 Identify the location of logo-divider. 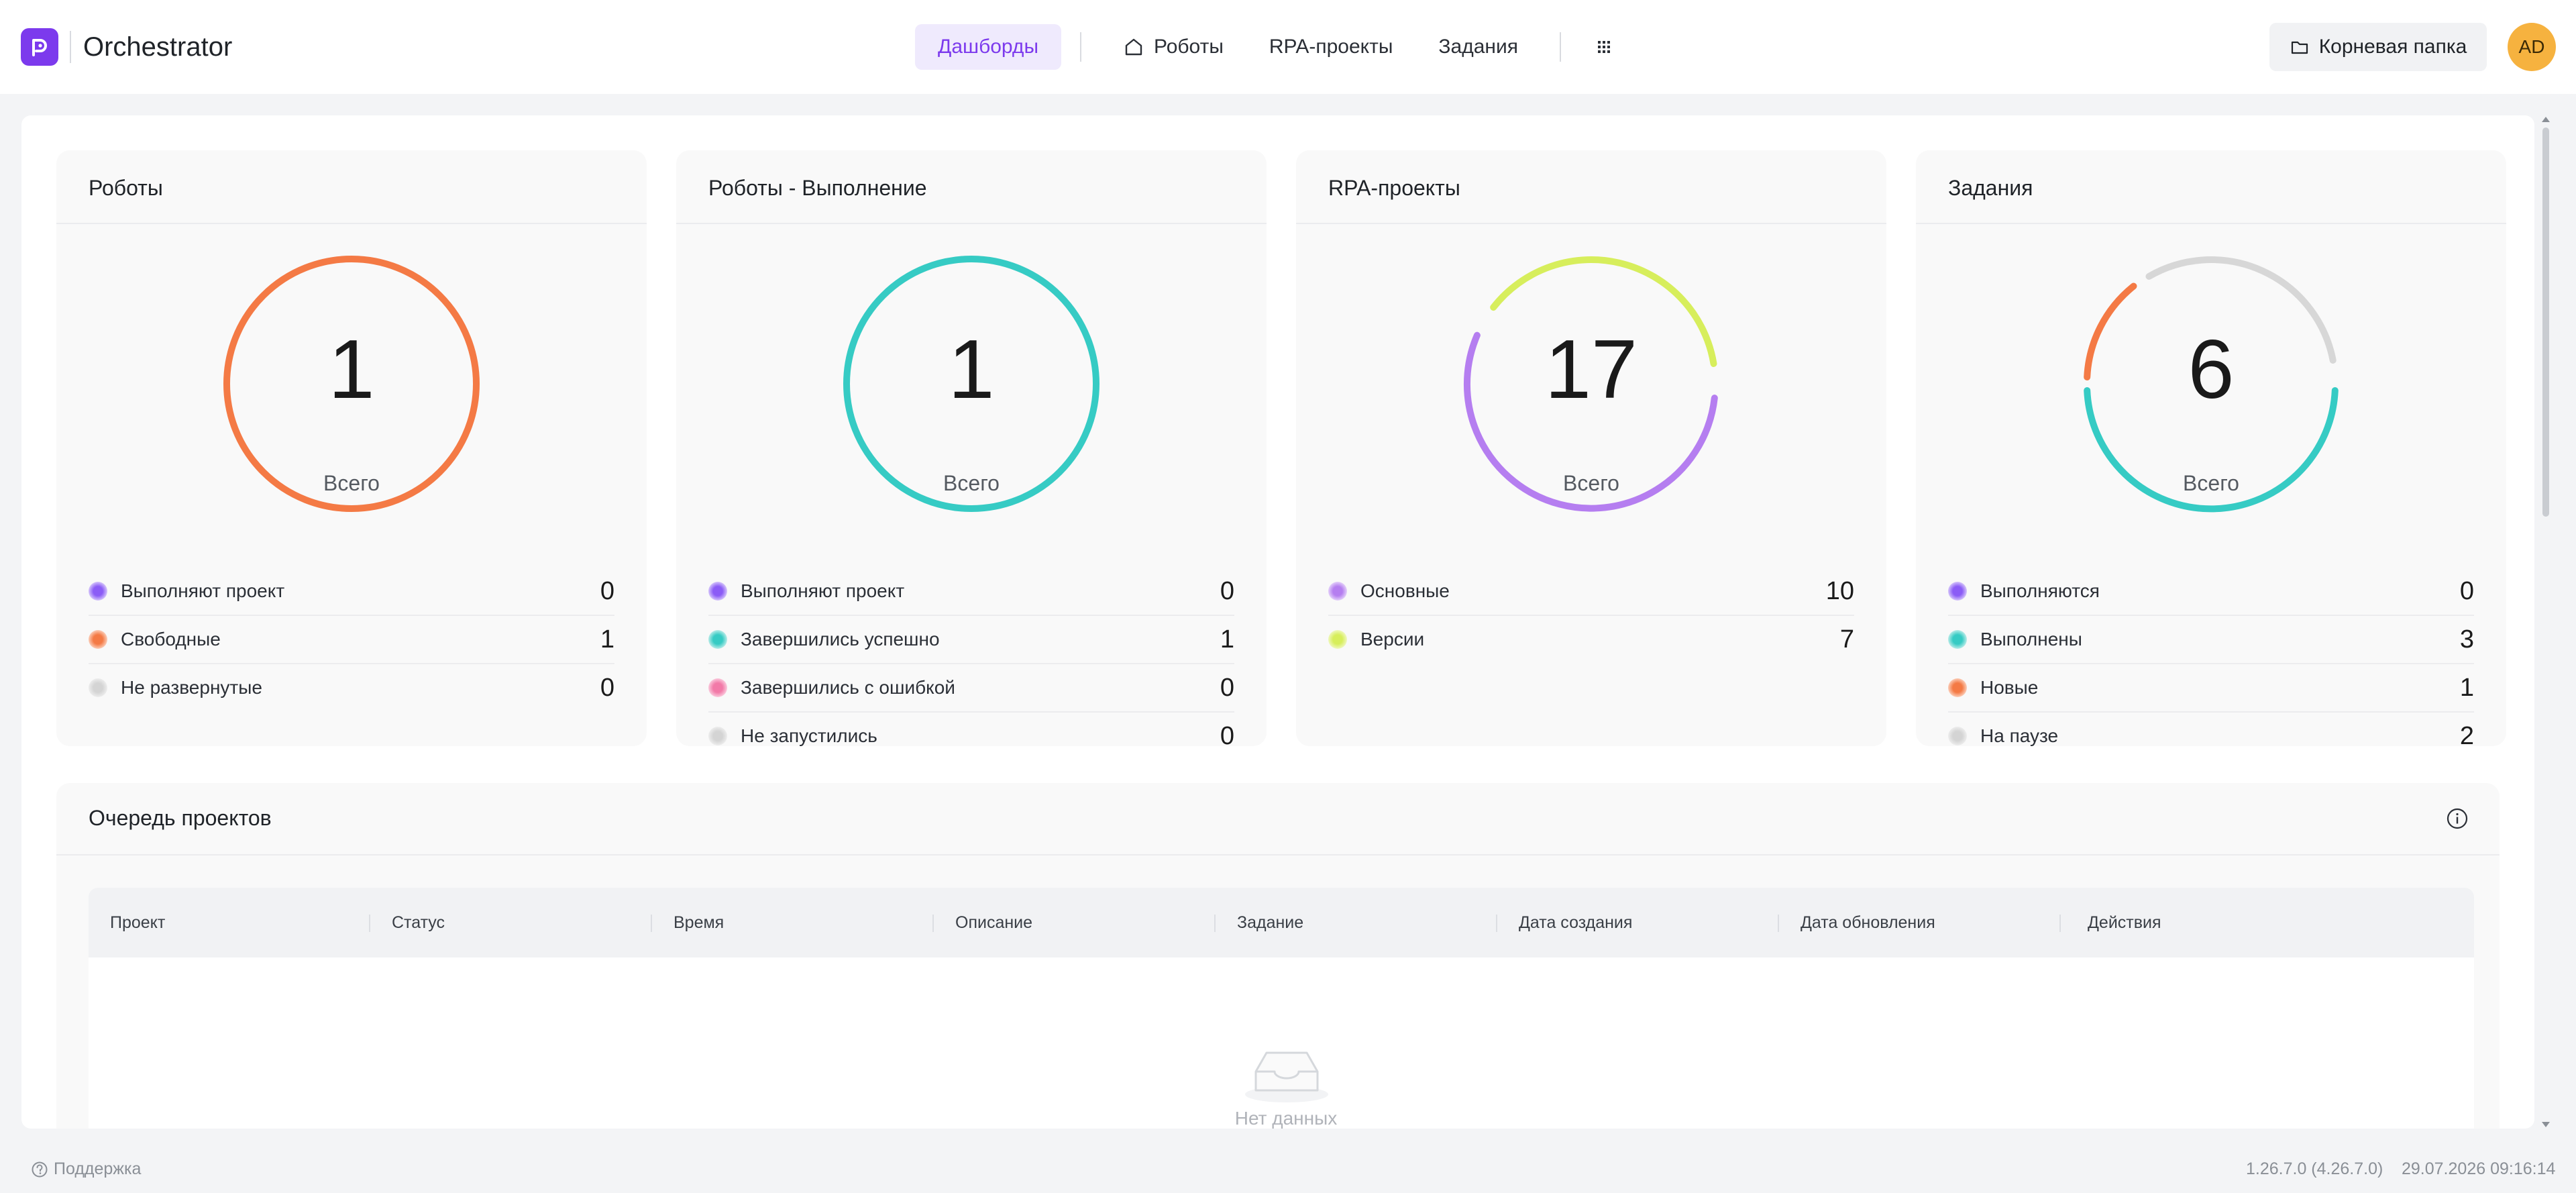
(70, 47).